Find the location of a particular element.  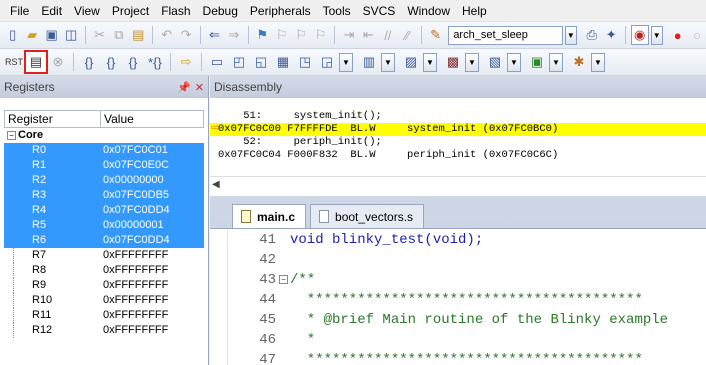

find-combo-dropdown-icon: ▼ is located at coordinates (571, 35).